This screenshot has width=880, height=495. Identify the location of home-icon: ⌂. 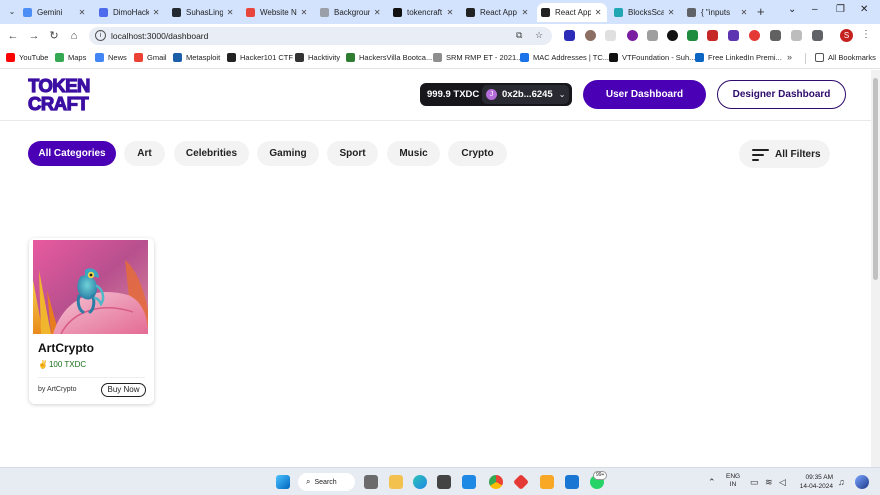
(74, 36).